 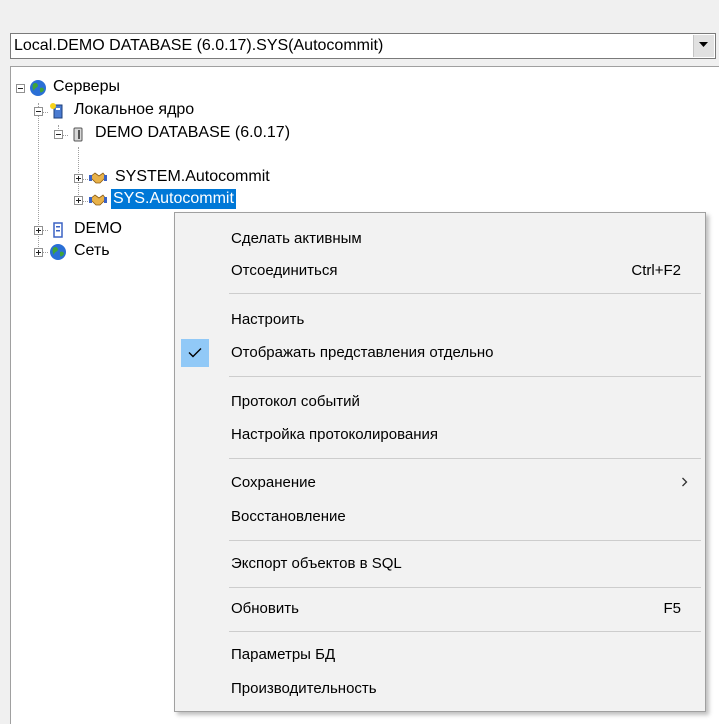 I want to click on tree-node-label: Локальное ядро, so click(x=134, y=109).